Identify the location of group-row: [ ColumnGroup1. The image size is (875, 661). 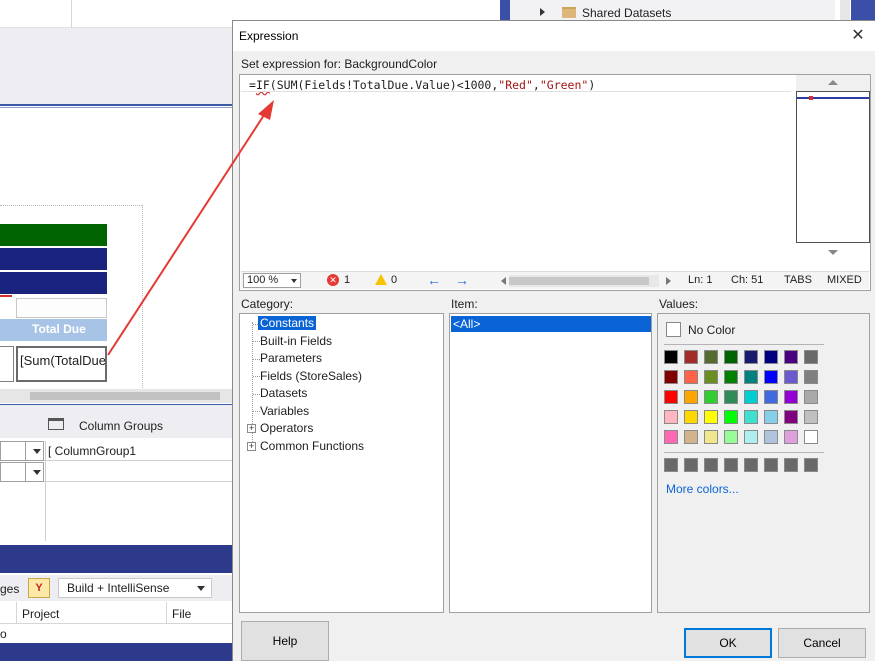
(116, 451).